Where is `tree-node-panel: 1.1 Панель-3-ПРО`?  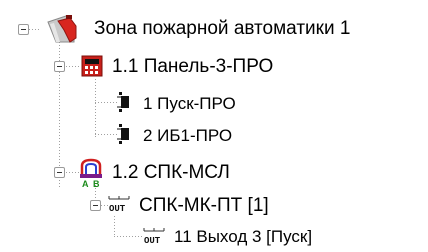 tree-node-panel: 1.1 Панель-3-ПРО is located at coordinates (192, 66).